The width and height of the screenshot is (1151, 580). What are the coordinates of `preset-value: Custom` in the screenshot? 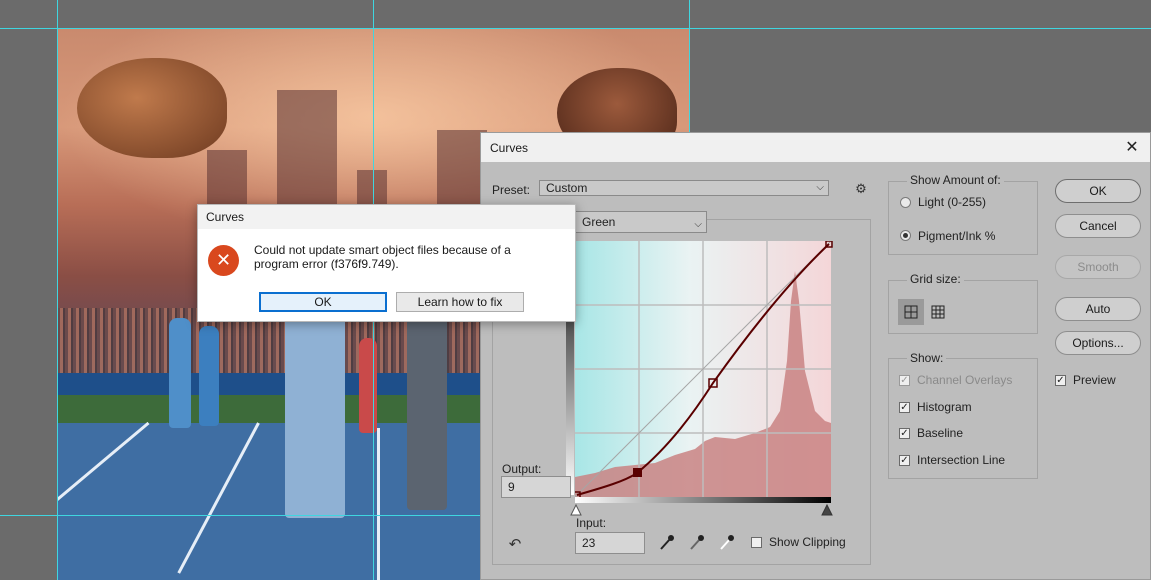 It's located at (567, 188).